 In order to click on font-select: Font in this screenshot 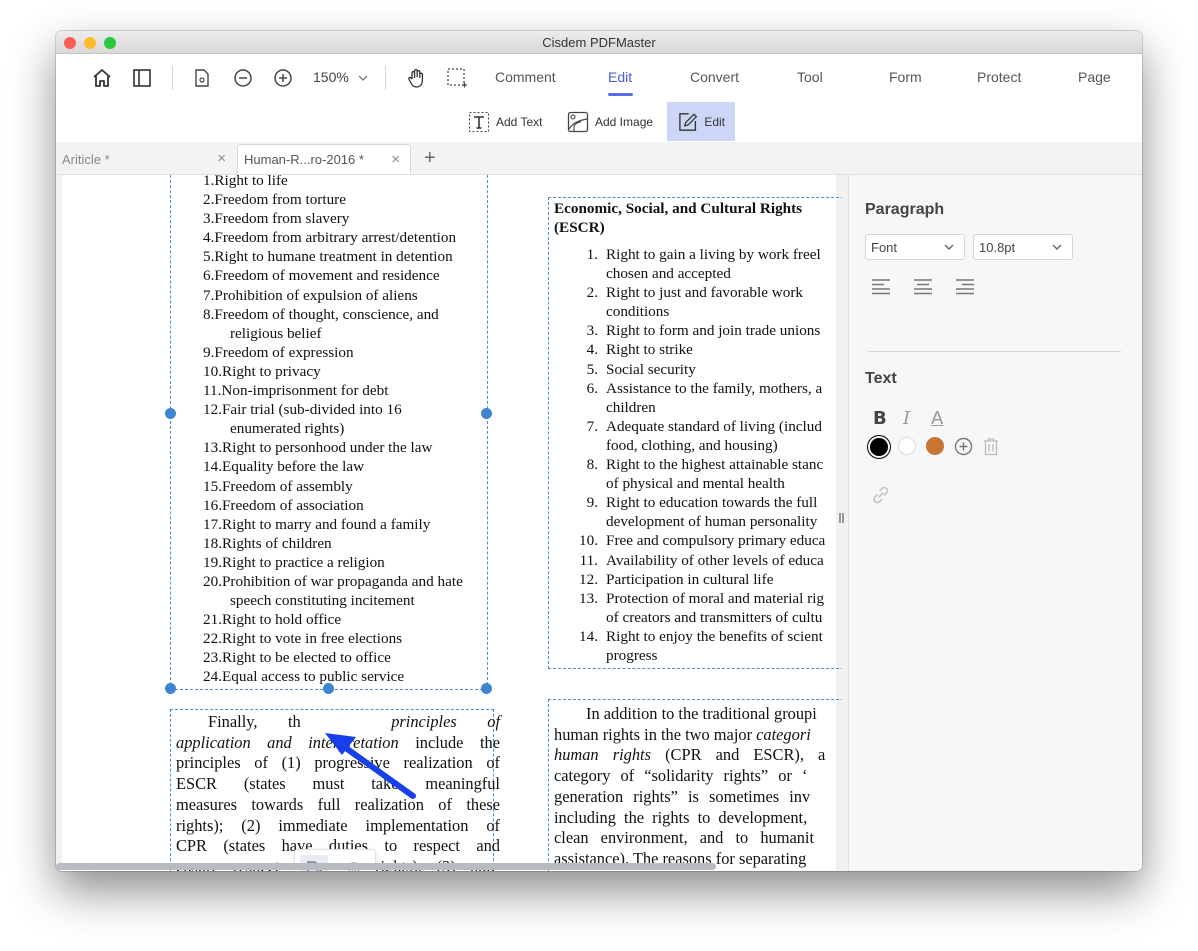, I will do `click(915, 247)`.